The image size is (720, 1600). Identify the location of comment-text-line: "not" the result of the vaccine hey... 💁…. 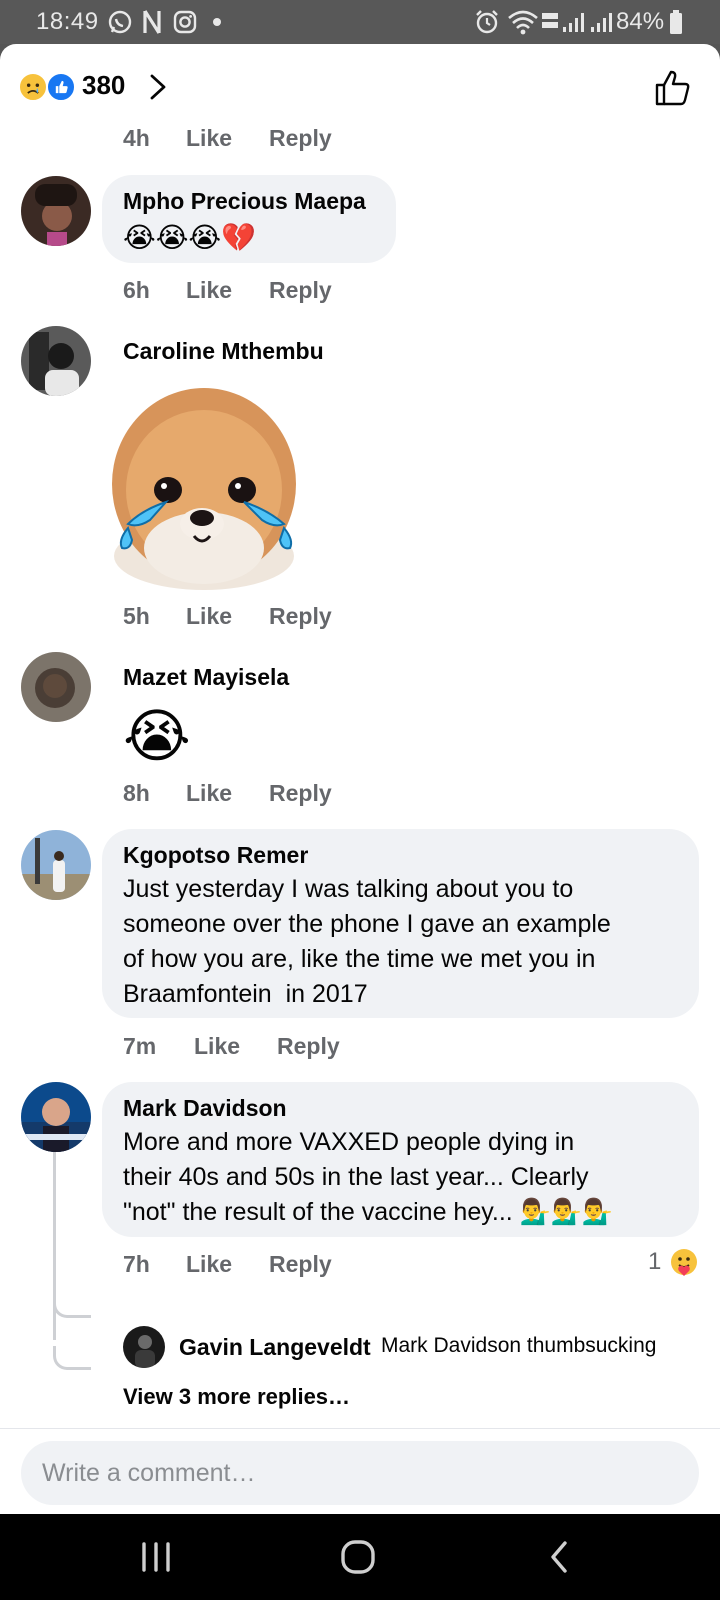
(368, 1212).